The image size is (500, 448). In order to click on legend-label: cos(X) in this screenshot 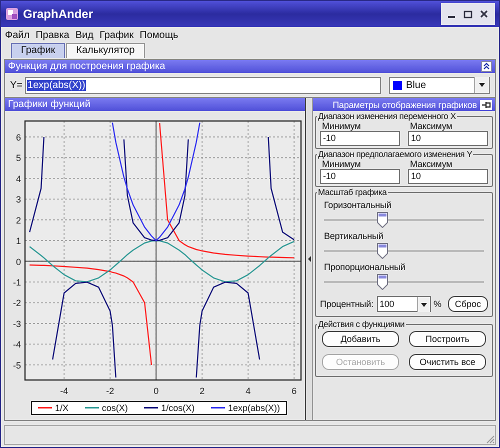, I will do `click(115, 408)`.